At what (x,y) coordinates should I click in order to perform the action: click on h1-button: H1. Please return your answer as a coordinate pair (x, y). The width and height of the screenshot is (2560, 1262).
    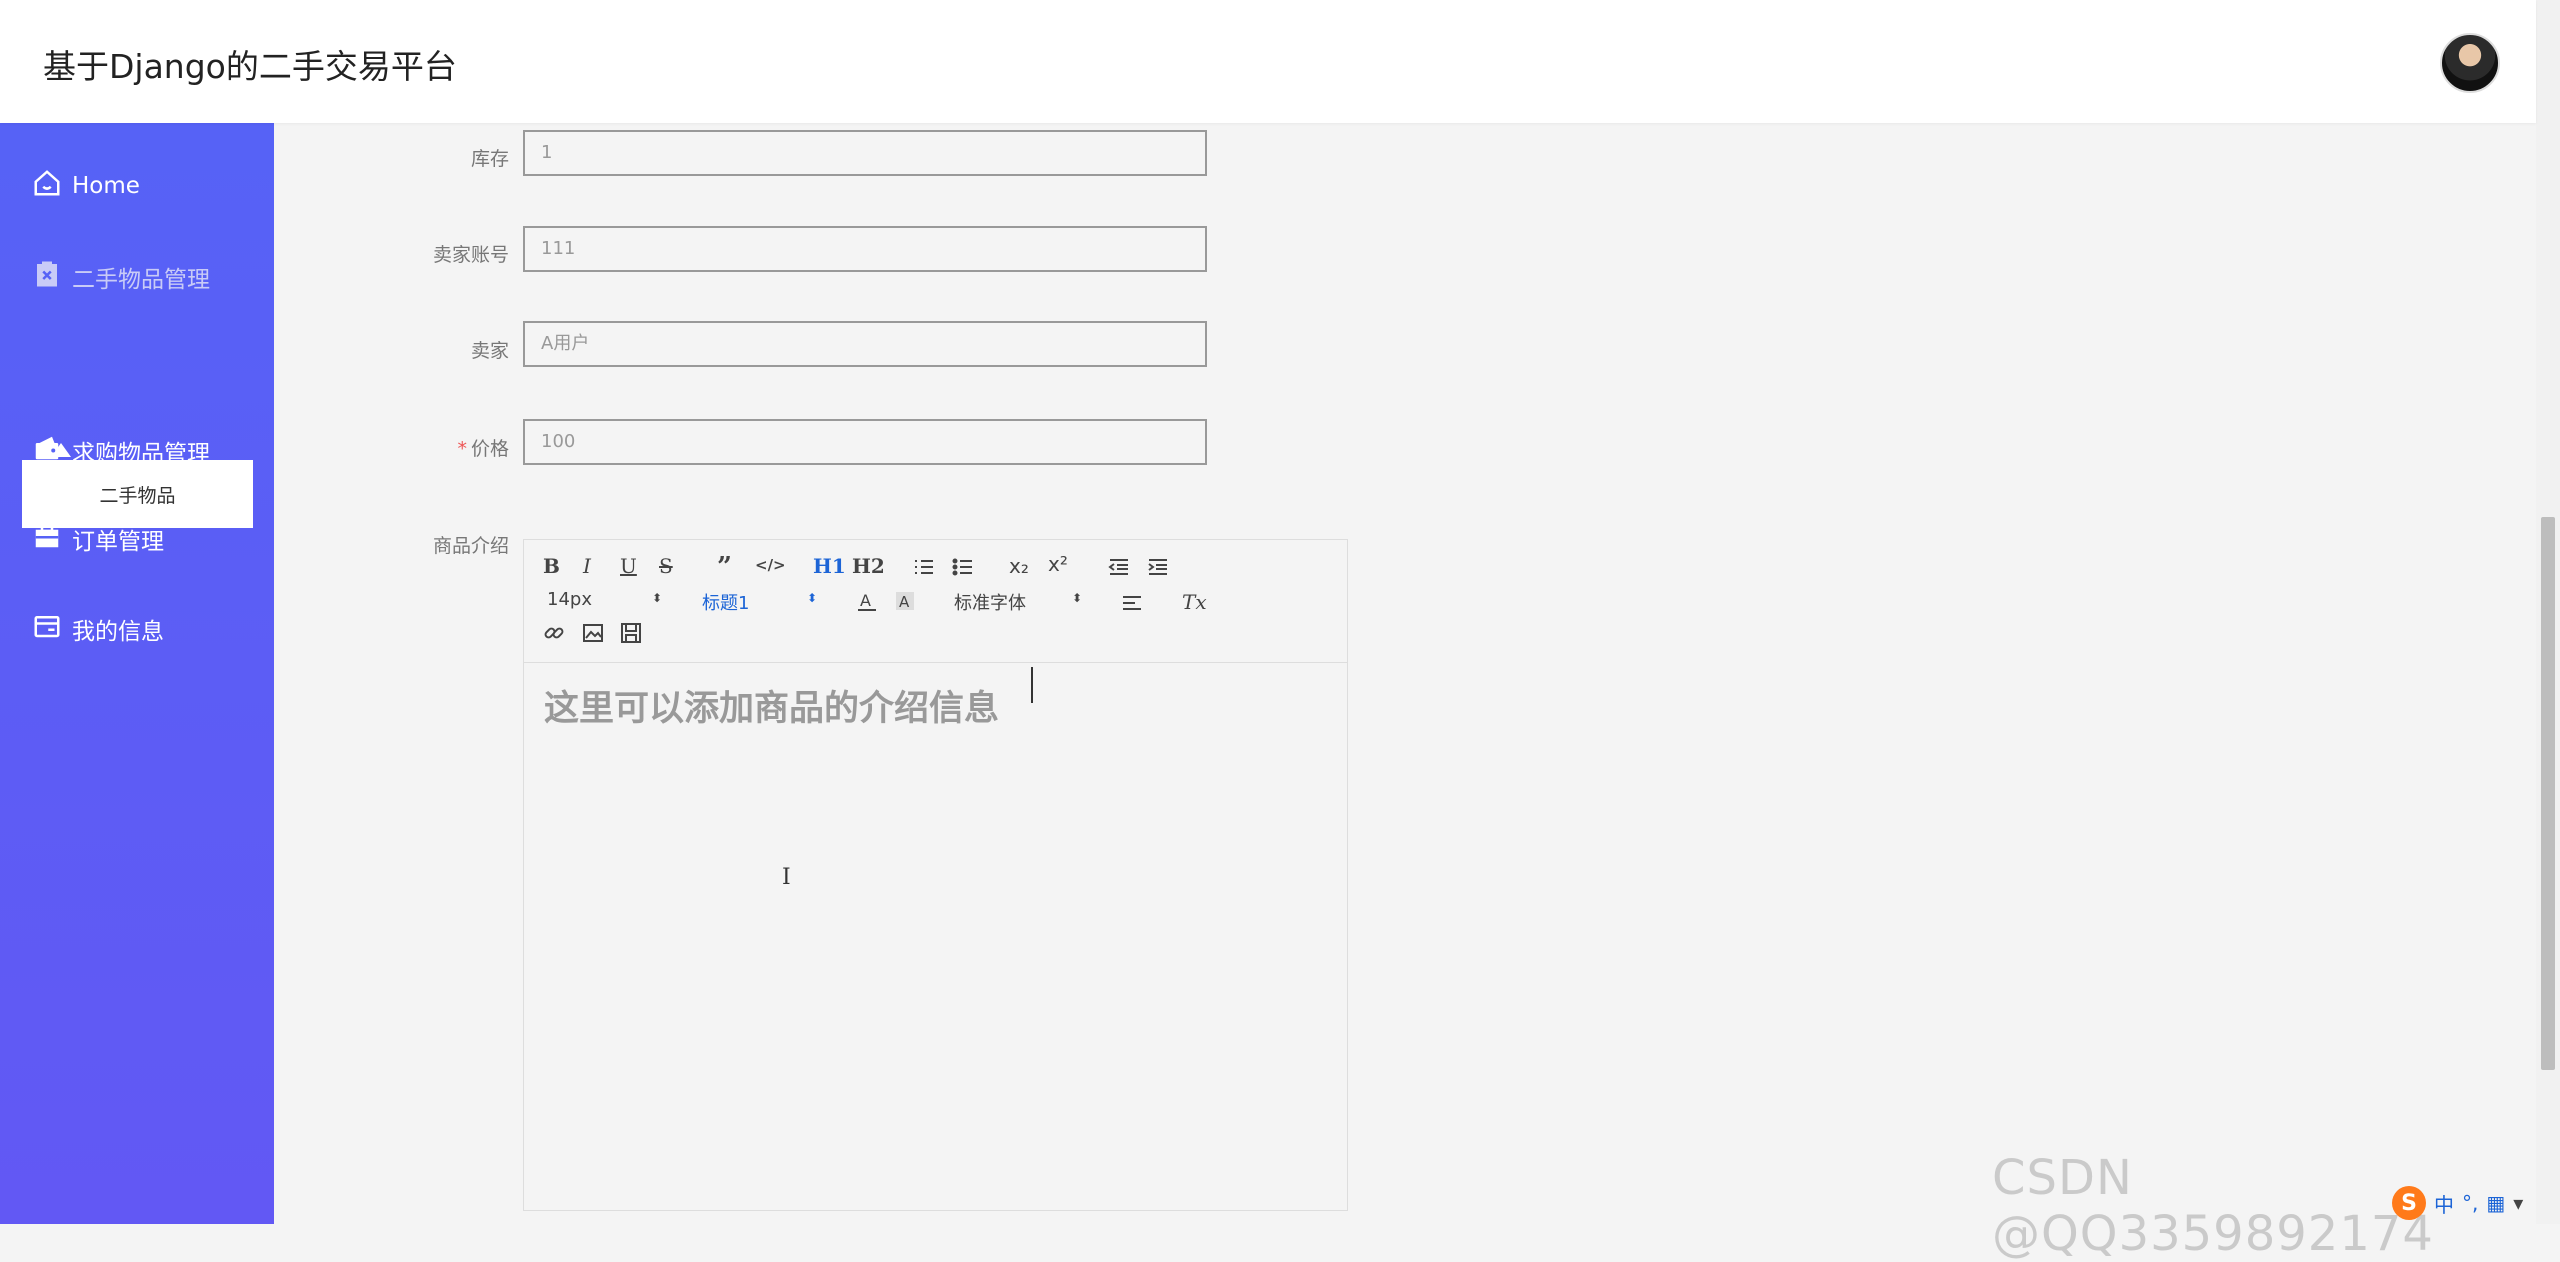
    Looking at the image, I should click on (829, 566).